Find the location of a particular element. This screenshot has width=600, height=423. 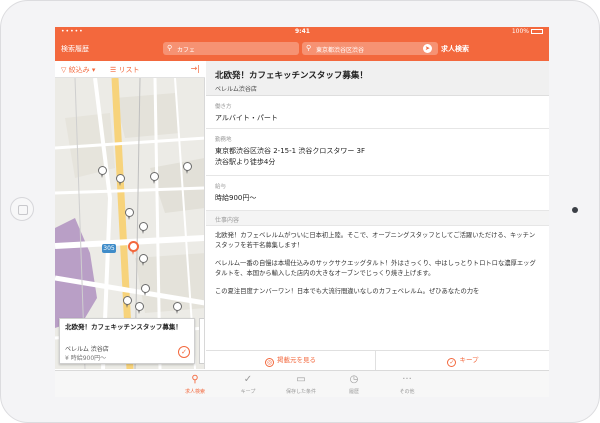

tab-bar: ⚲ 求人検索 ✓ キープ ▭ 保存した条件 ◷ 履歴 ··· その他 is located at coordinates (302, 383).